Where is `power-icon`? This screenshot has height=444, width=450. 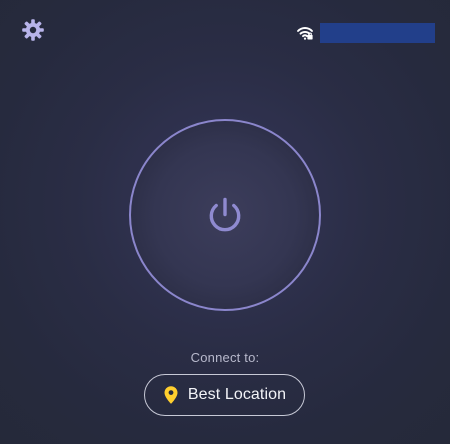 power-icon is located at coordinates (225, 216).